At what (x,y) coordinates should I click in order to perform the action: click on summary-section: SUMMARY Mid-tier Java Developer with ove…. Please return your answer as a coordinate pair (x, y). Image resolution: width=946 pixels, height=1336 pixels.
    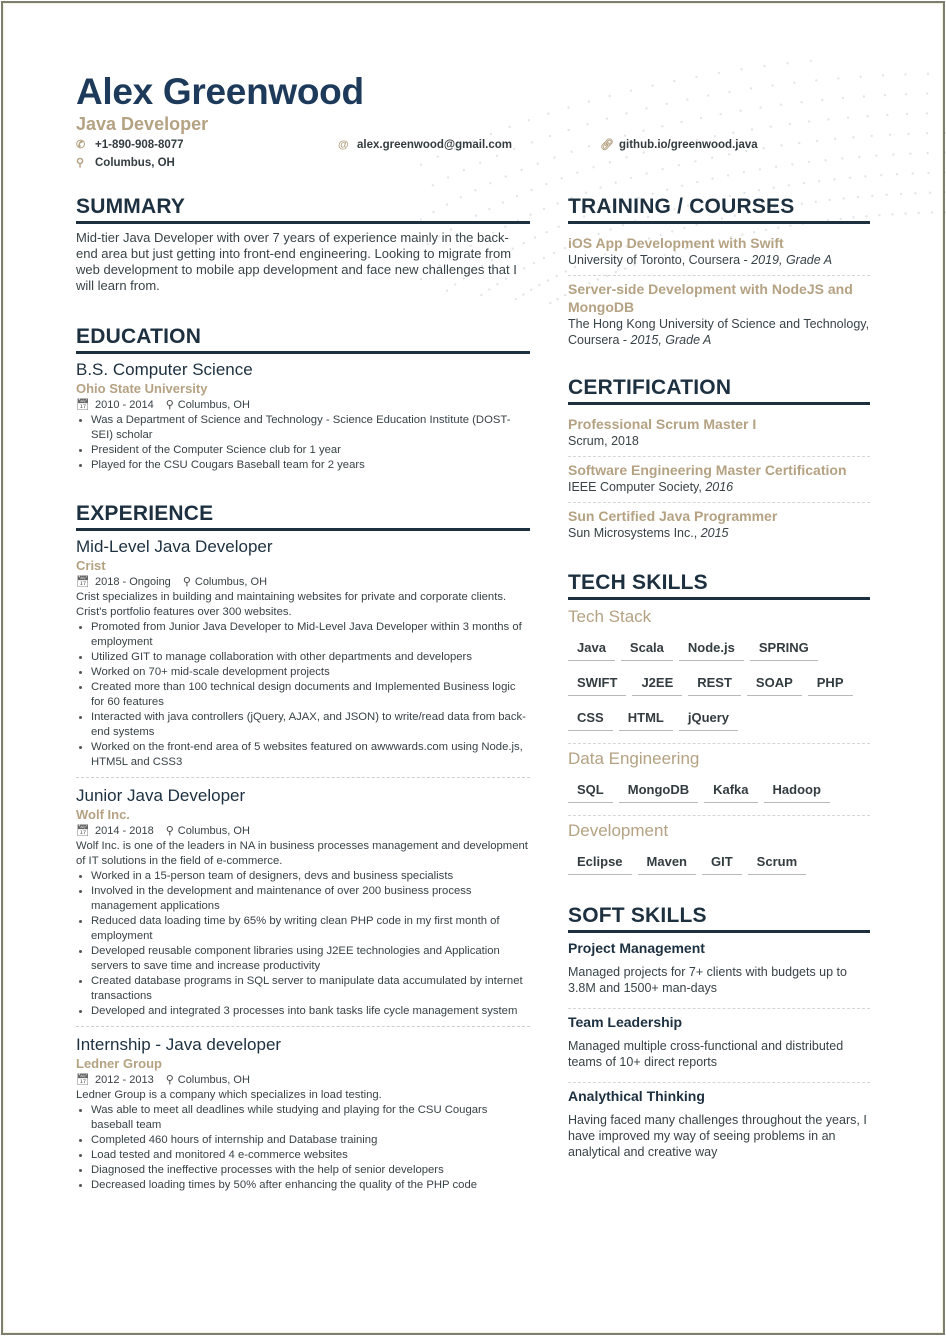
    Looking at the image, I should click on (303, 244).